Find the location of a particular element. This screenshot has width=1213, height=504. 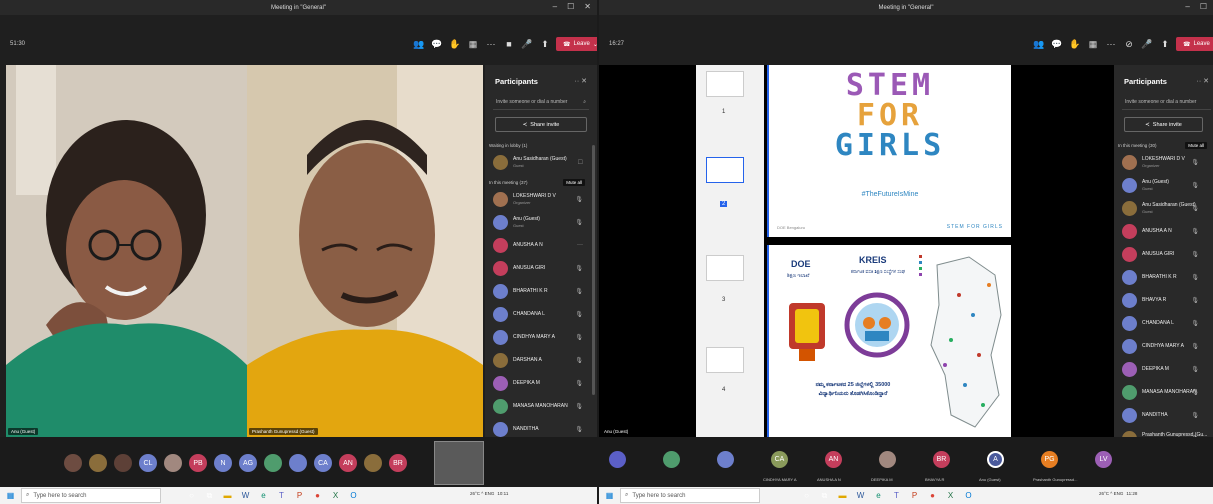

participant-avatar: BR is located at coordinates (941, 459).